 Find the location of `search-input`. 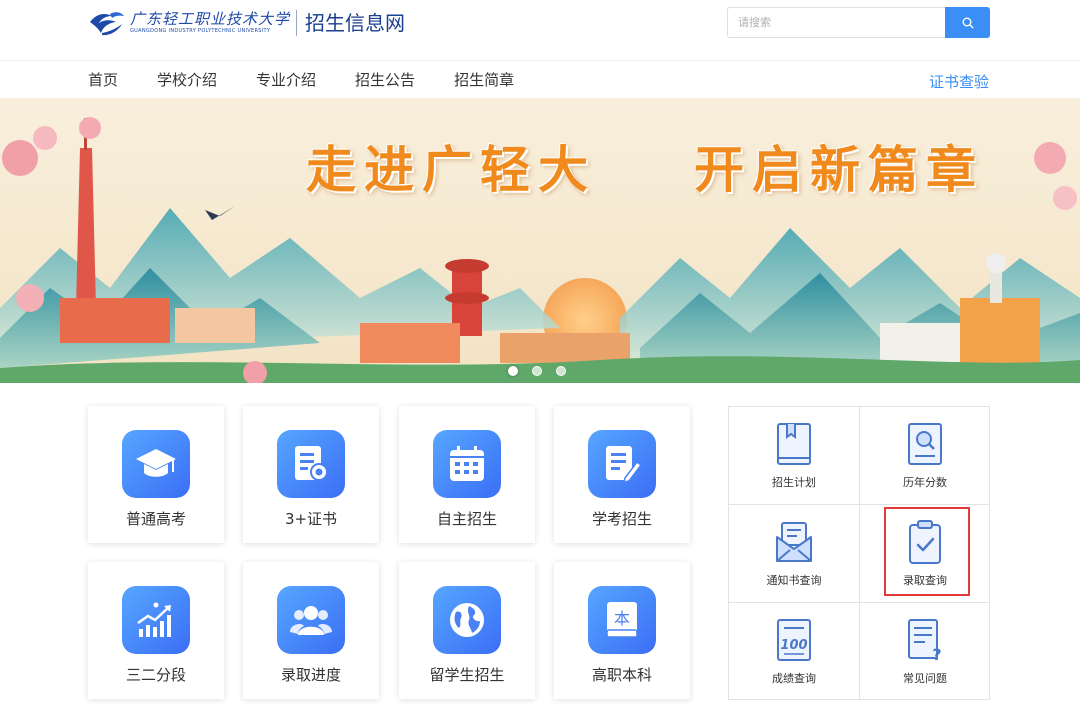

search-input is located at coordinates (836, 22).